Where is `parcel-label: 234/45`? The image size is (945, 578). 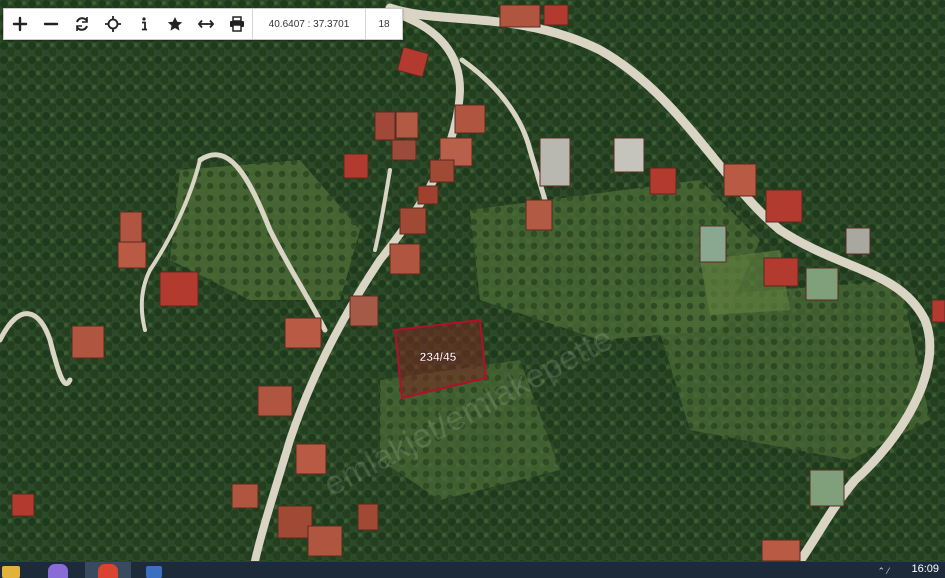 parcel-label: 234/45 is located at coordinates (438, 357).